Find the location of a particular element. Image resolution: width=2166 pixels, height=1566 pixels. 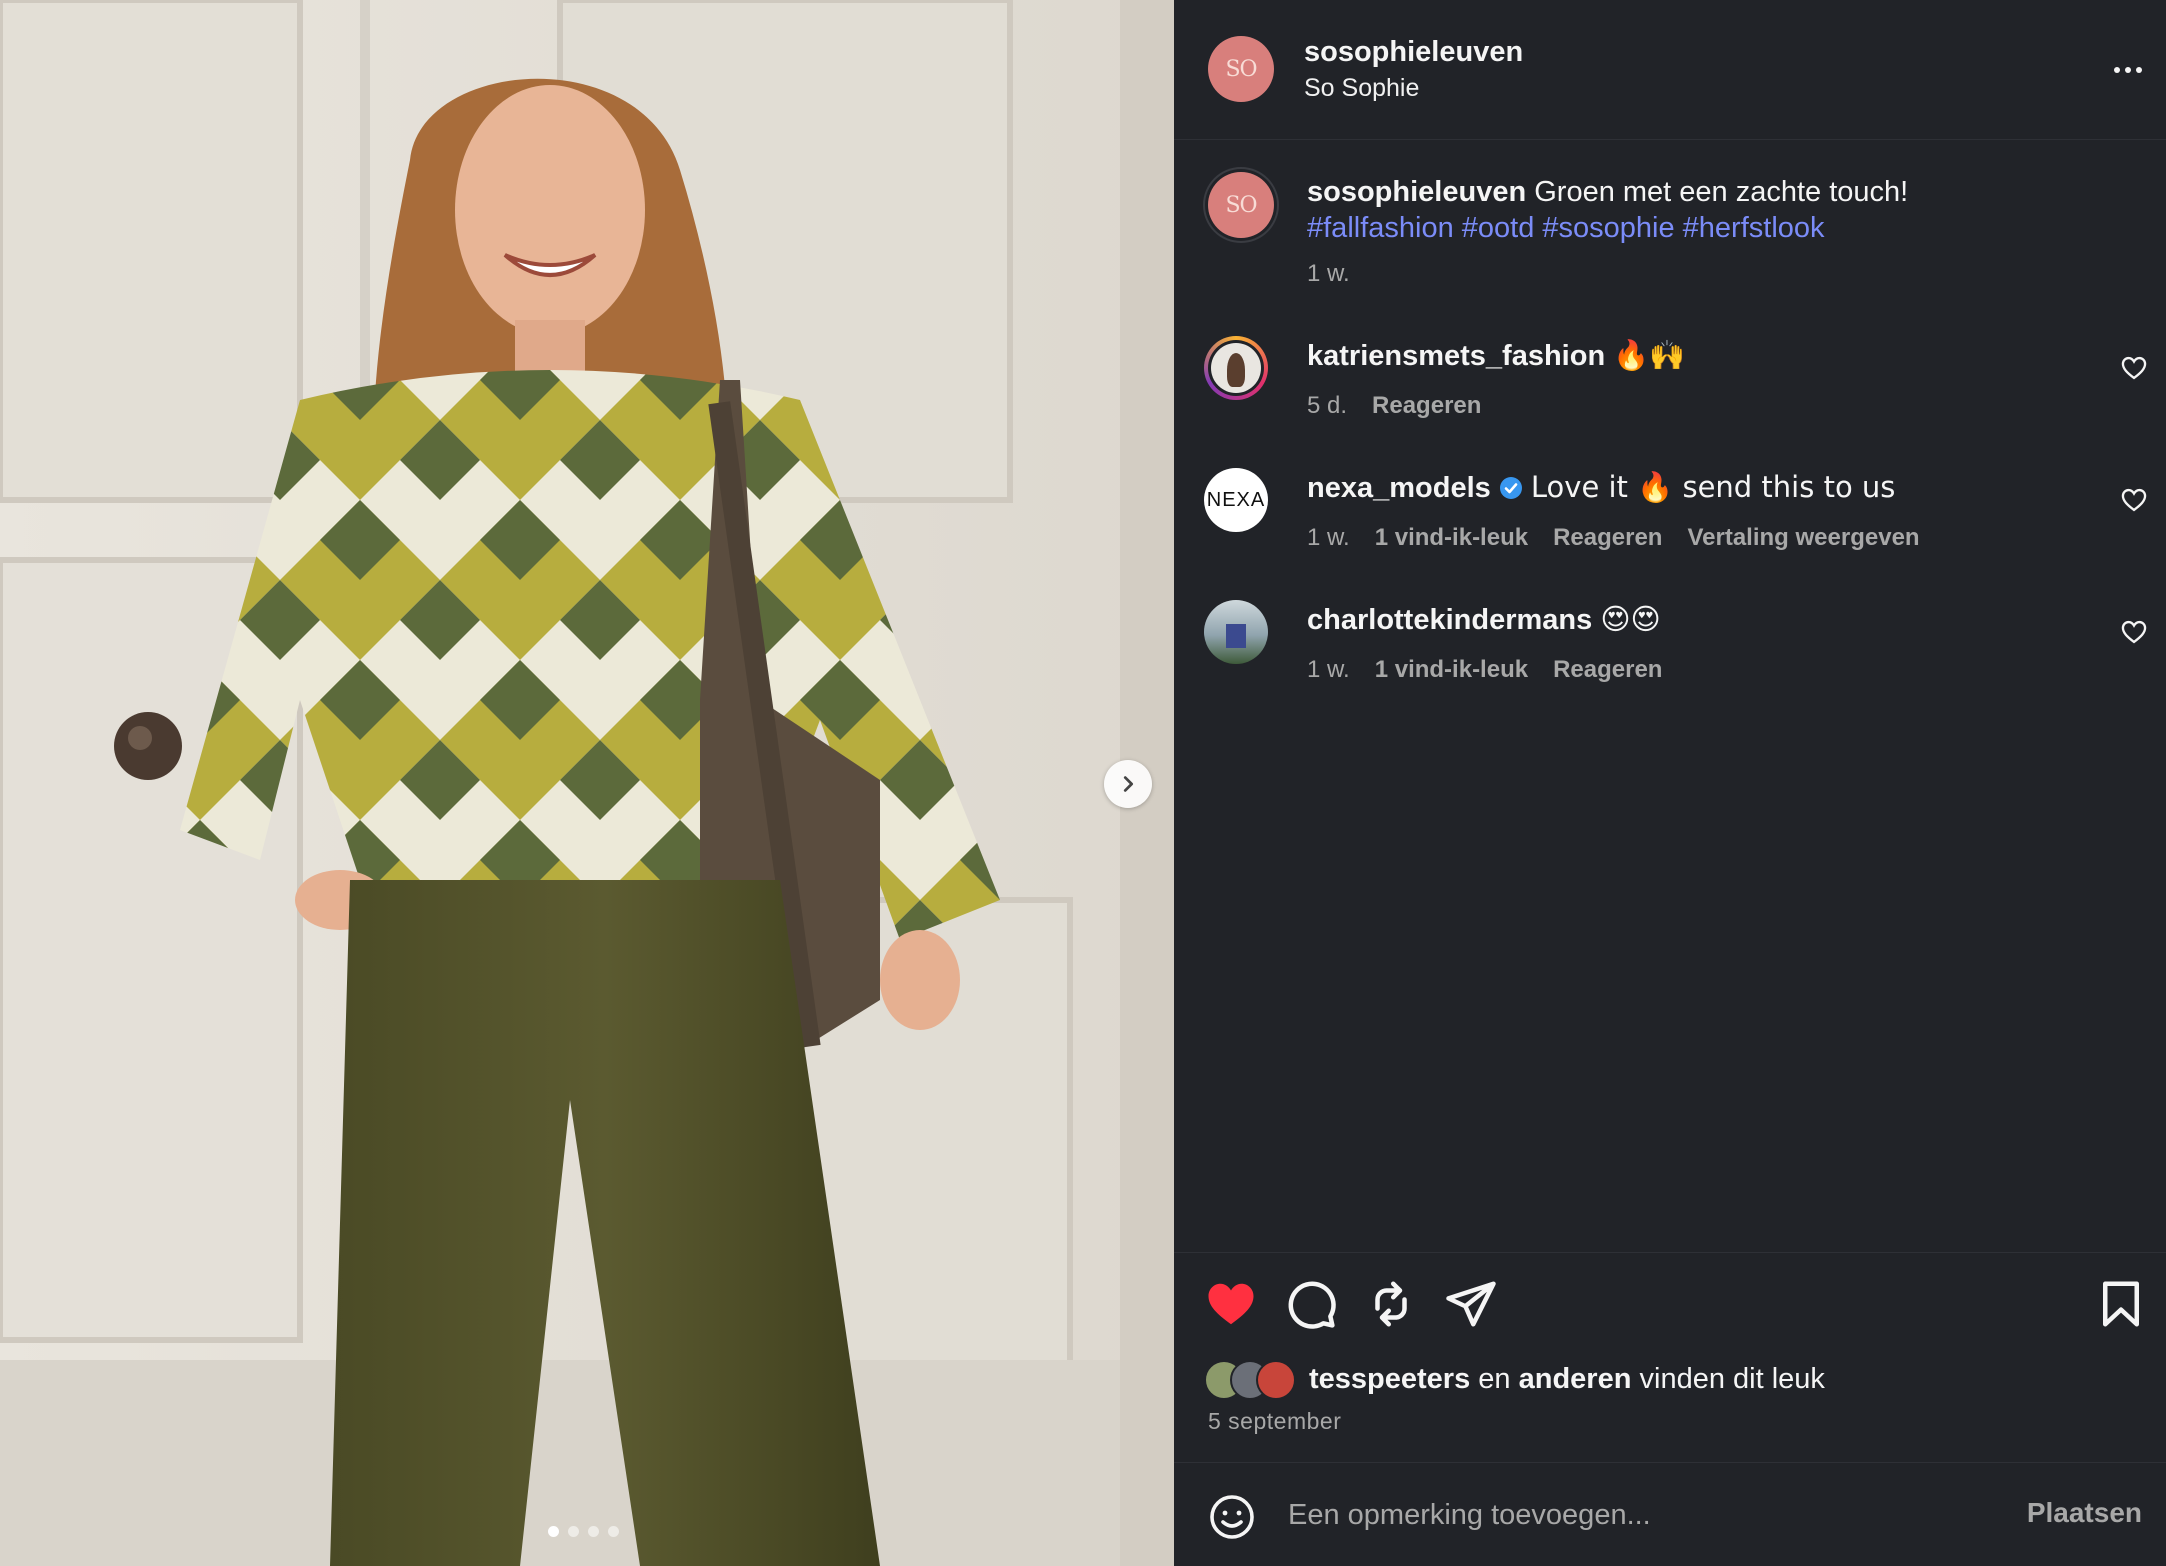

post-header: SO sosophieleuven So Sophie is located at coordinates (1670, 70).